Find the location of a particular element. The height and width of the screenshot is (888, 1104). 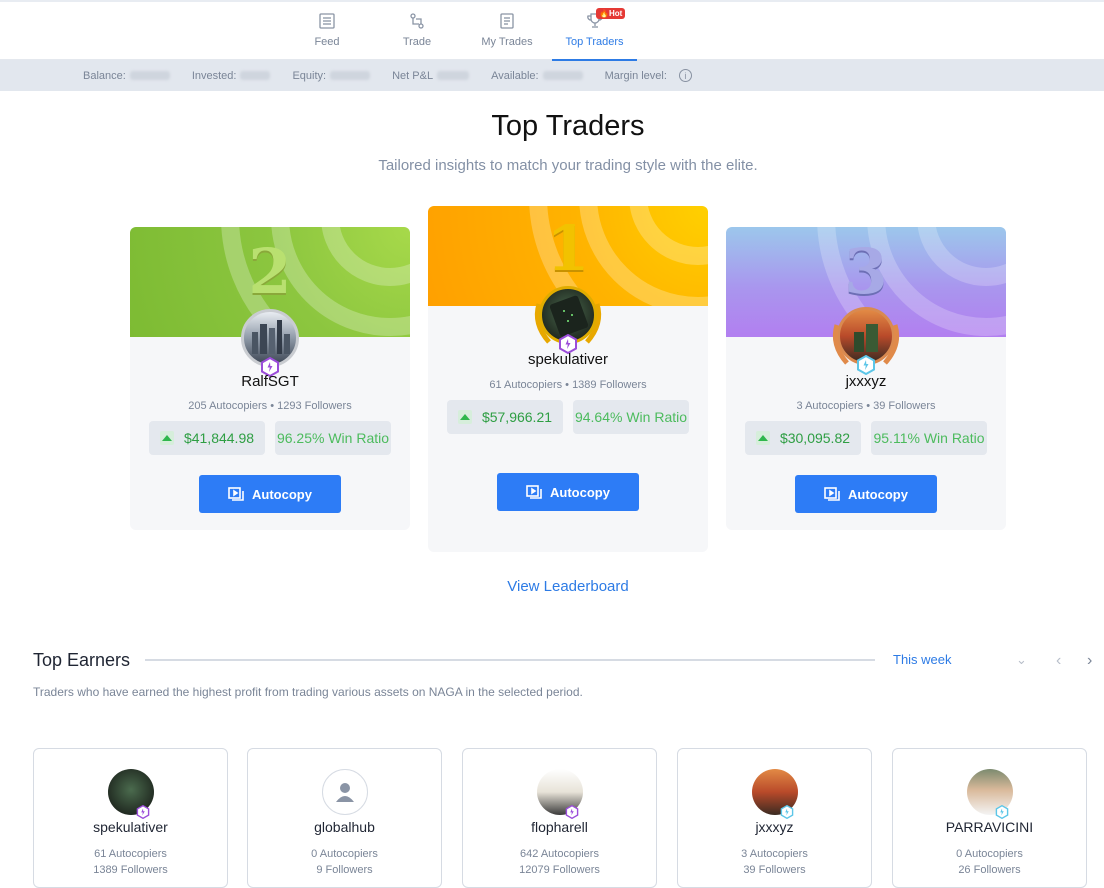

earner-card: jxxxyz 3 Autocopiers 39 Followers is located at coordinates (774, 818).